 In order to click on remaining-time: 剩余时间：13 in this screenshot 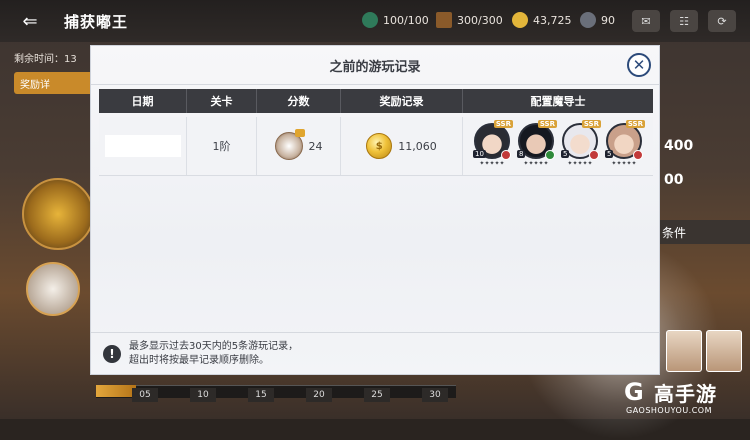, I will do `click(45, 59)`.